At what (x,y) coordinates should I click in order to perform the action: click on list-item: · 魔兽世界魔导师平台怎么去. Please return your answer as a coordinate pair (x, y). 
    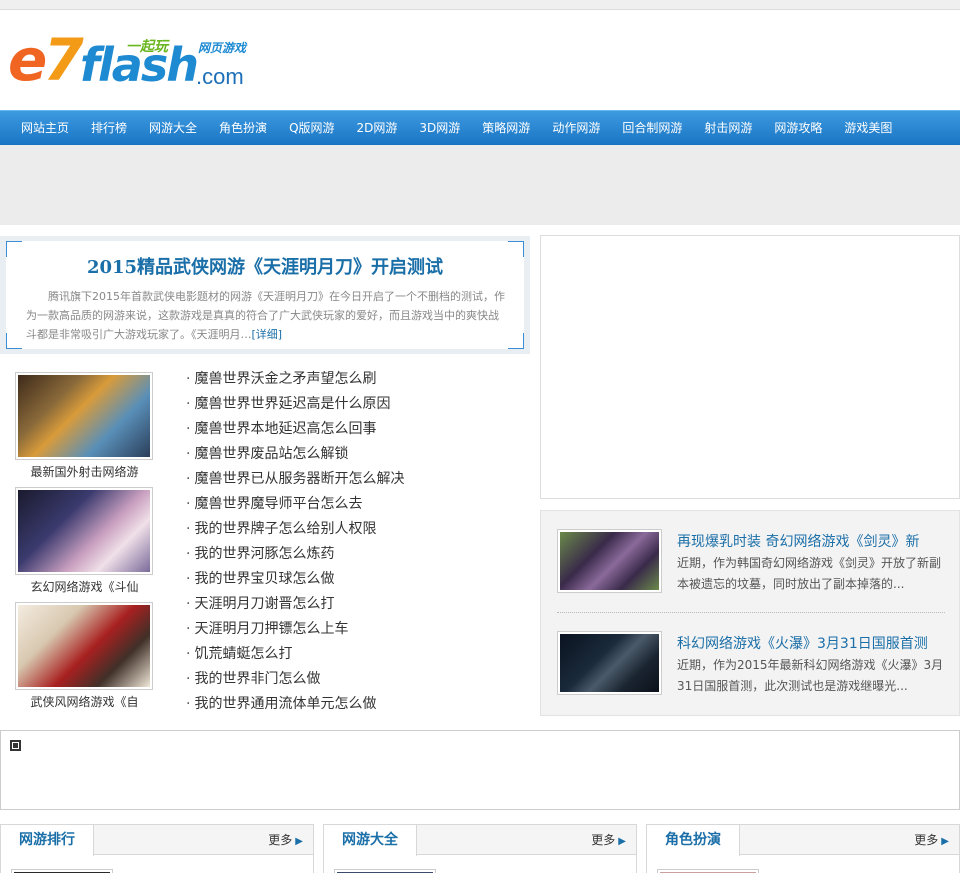
    Looking at the image, I should click on (336, 505).